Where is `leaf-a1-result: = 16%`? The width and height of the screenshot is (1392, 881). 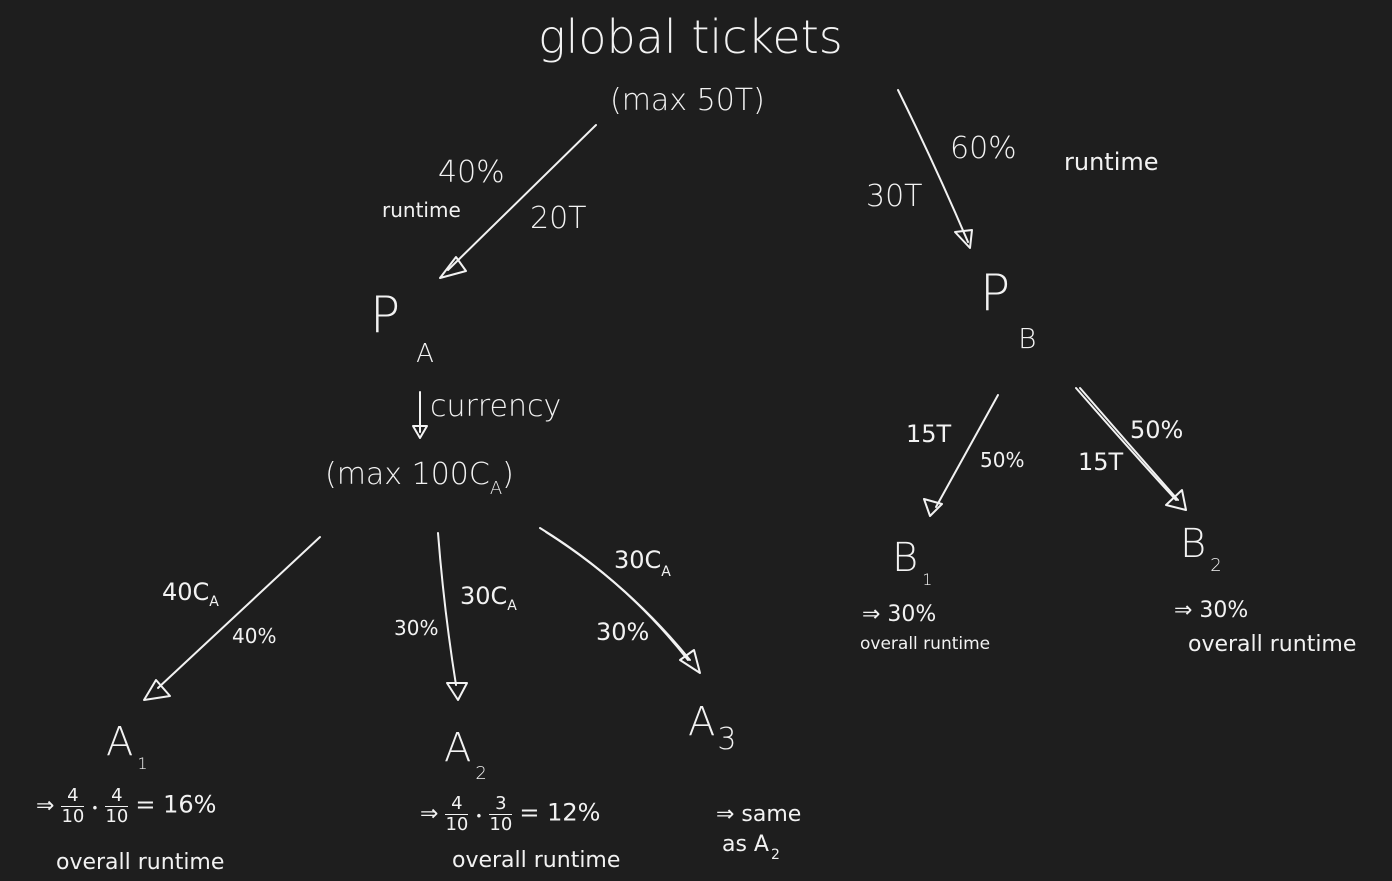
leaf-a1-result: = 16% is located at coordinates (176, 804).